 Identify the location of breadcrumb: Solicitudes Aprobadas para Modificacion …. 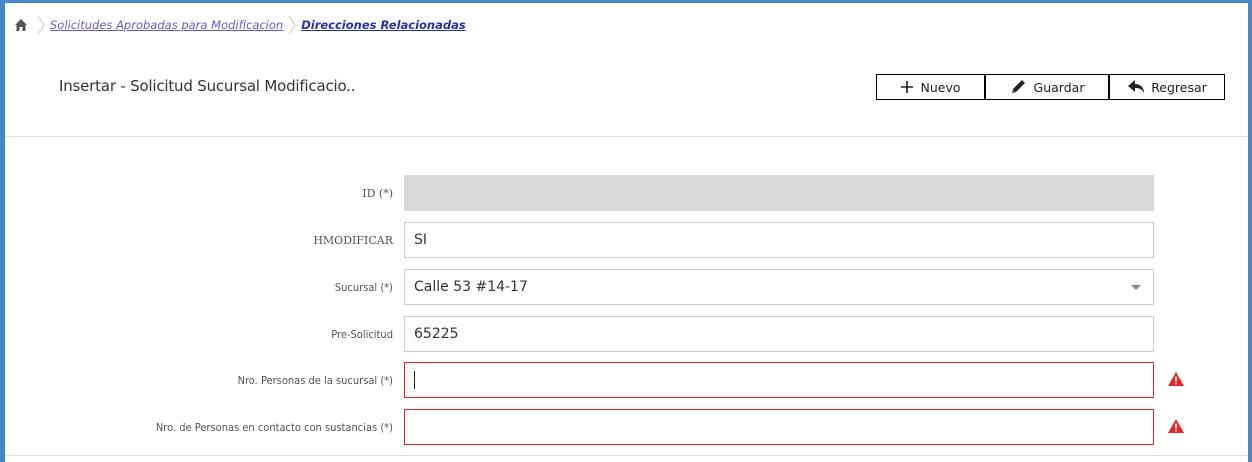
(240, 25).